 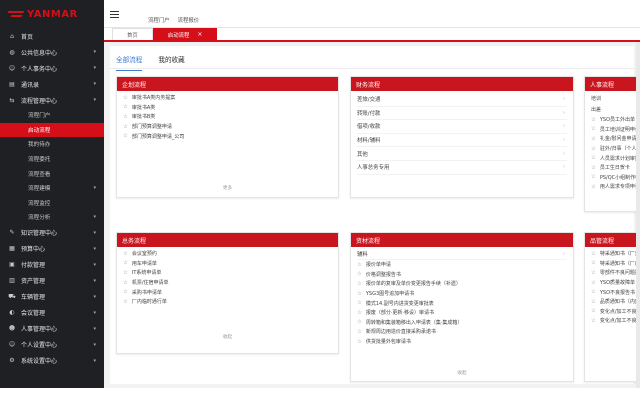 What do you see at coordinates (52, 36) in the screenshot?
I see `sidebar-item: ⌂ 首页` at bounding box center [52, 36].